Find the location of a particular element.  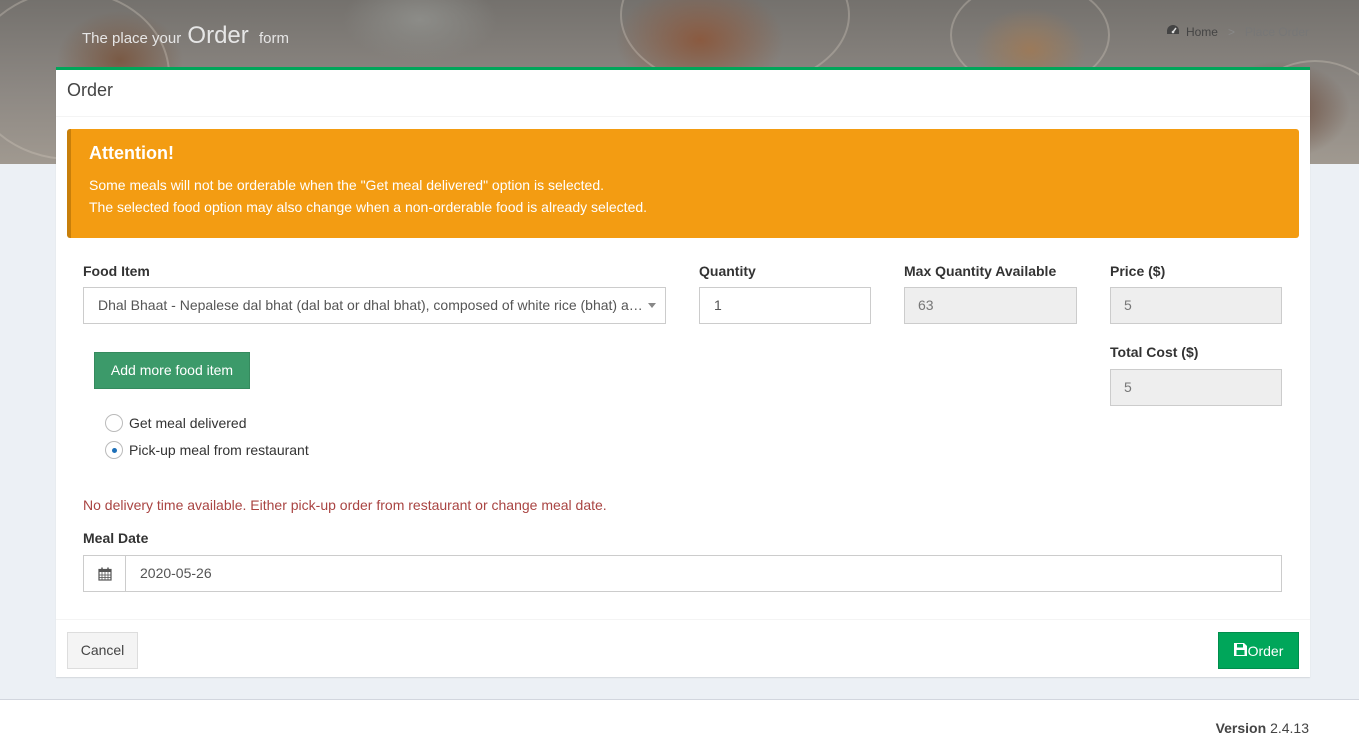

radio-pickup-meal: Pick-up meal from restaurant is located at coordinates (207, 450).